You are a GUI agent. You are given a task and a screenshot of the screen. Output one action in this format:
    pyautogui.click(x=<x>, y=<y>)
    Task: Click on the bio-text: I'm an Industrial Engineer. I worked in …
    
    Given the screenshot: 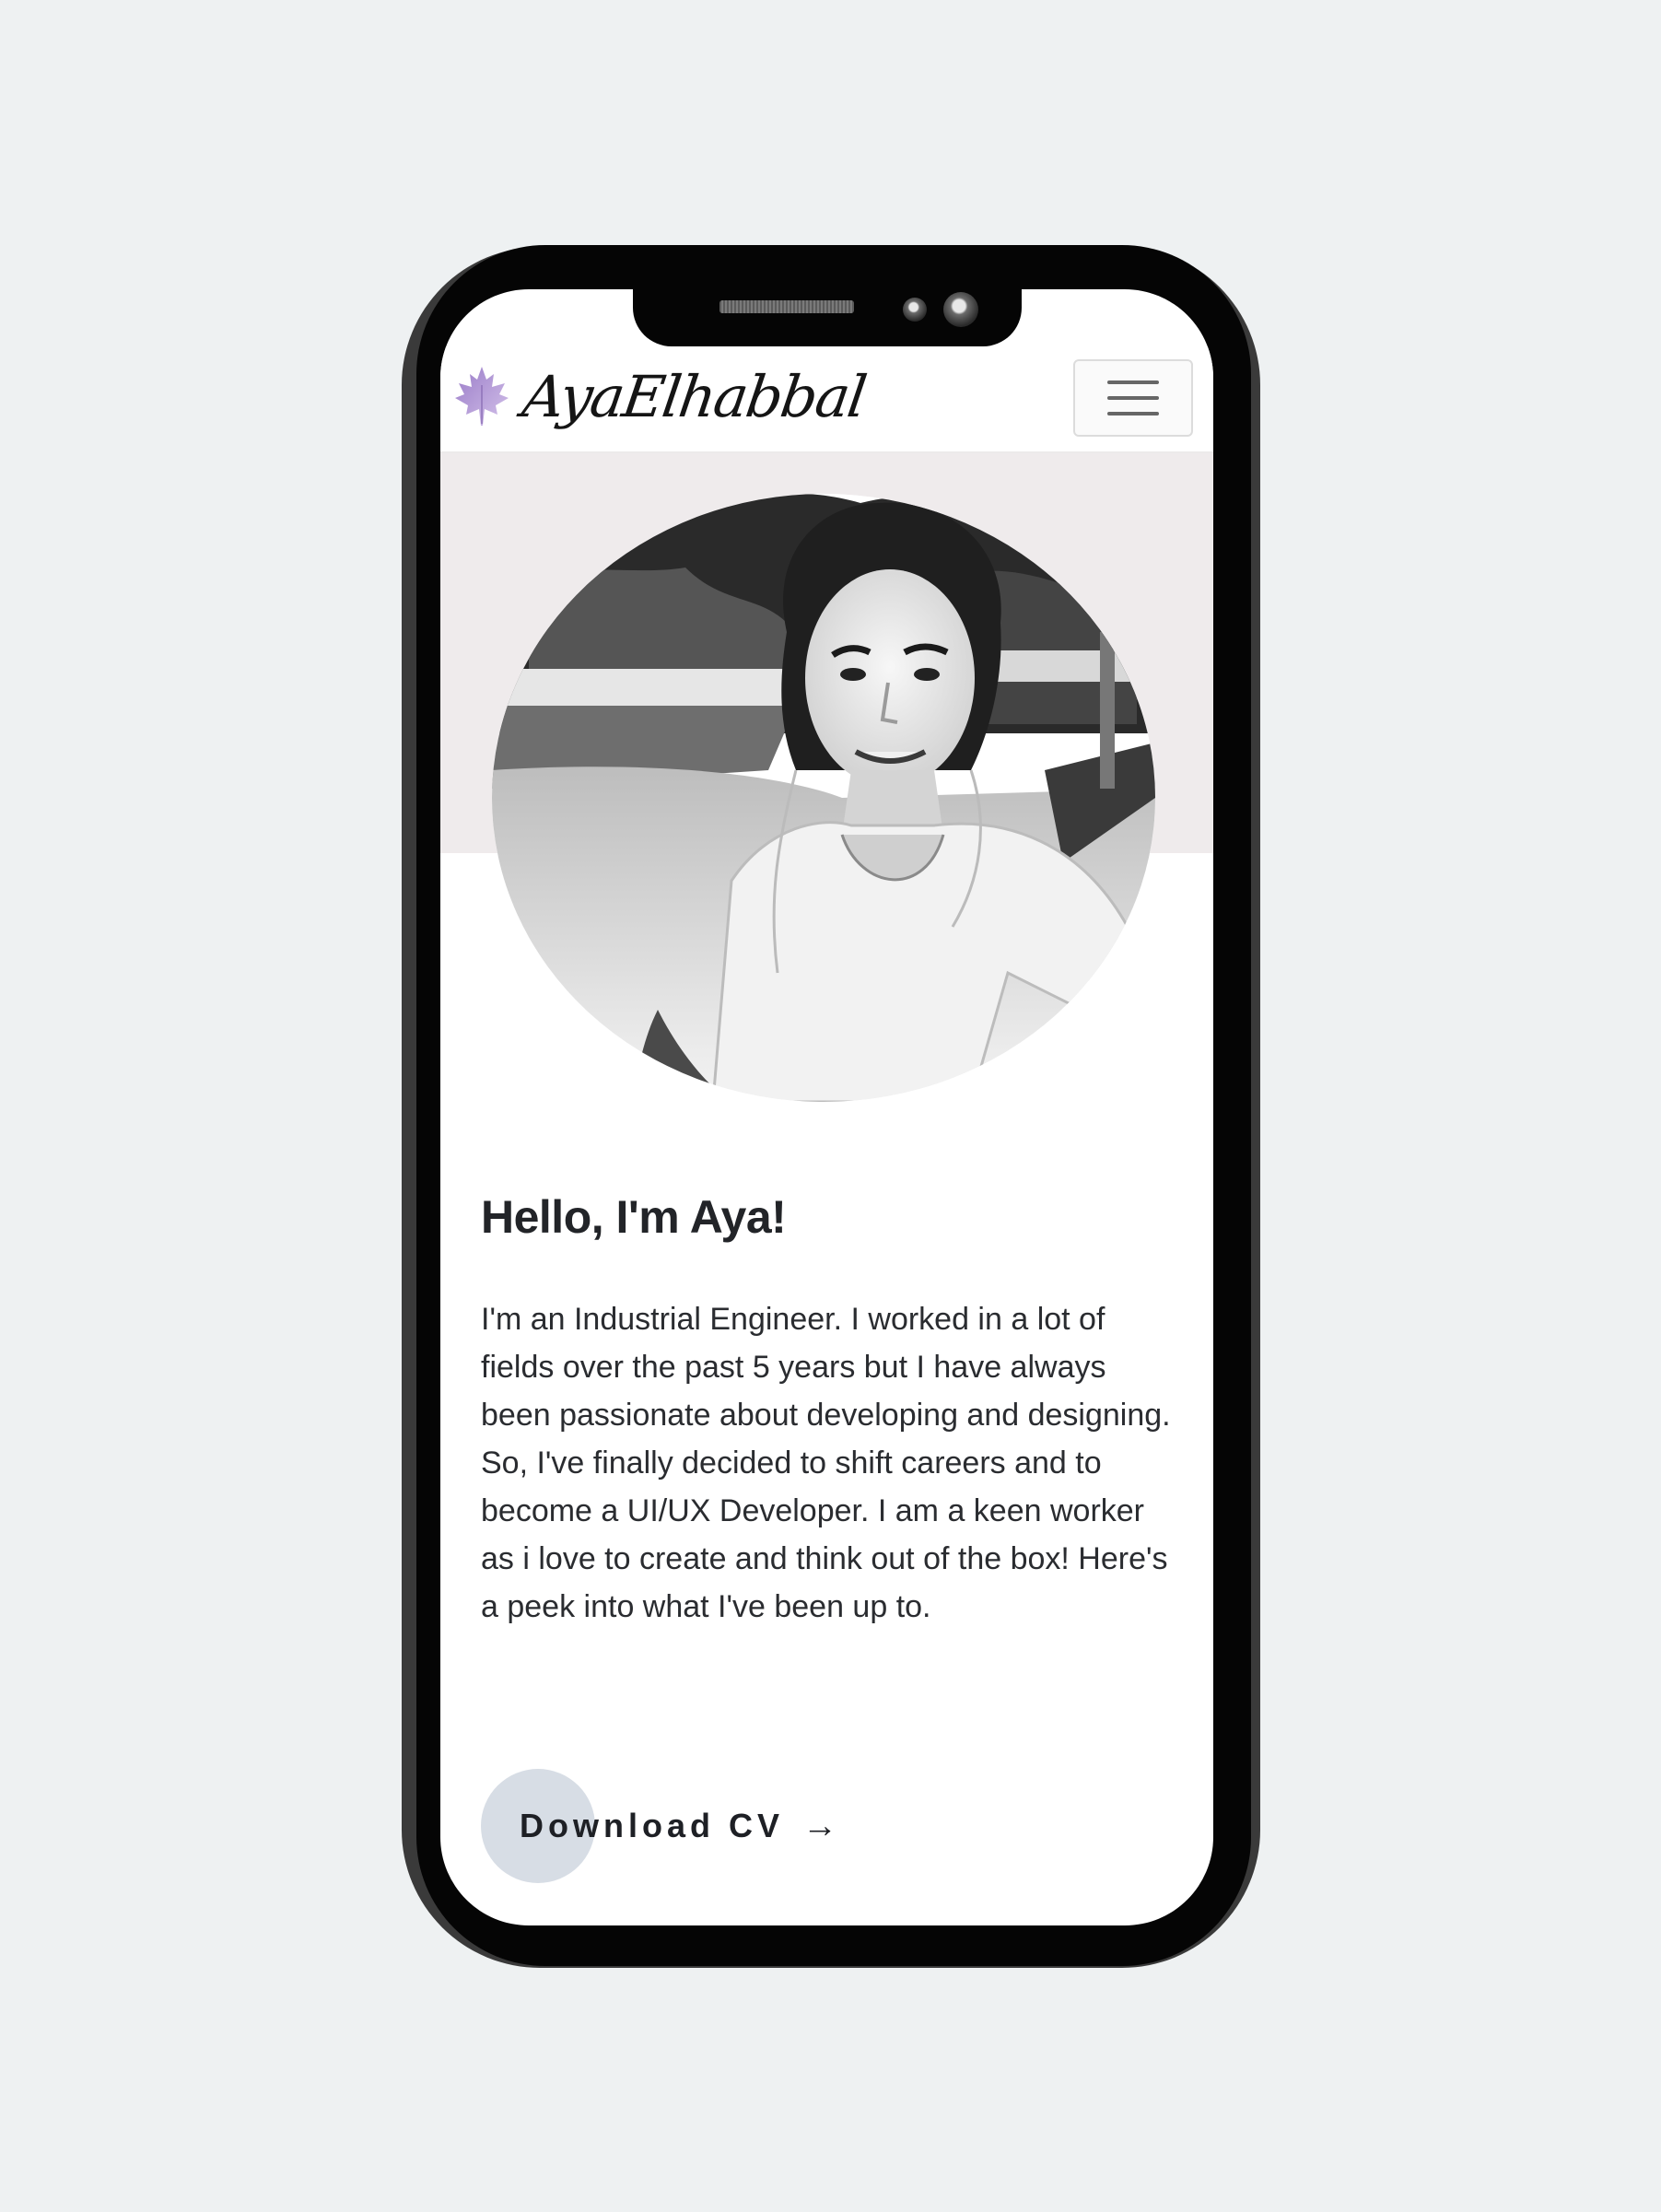 What is the action you would take?
    pyautogui.click(x=831, y=1463)
    